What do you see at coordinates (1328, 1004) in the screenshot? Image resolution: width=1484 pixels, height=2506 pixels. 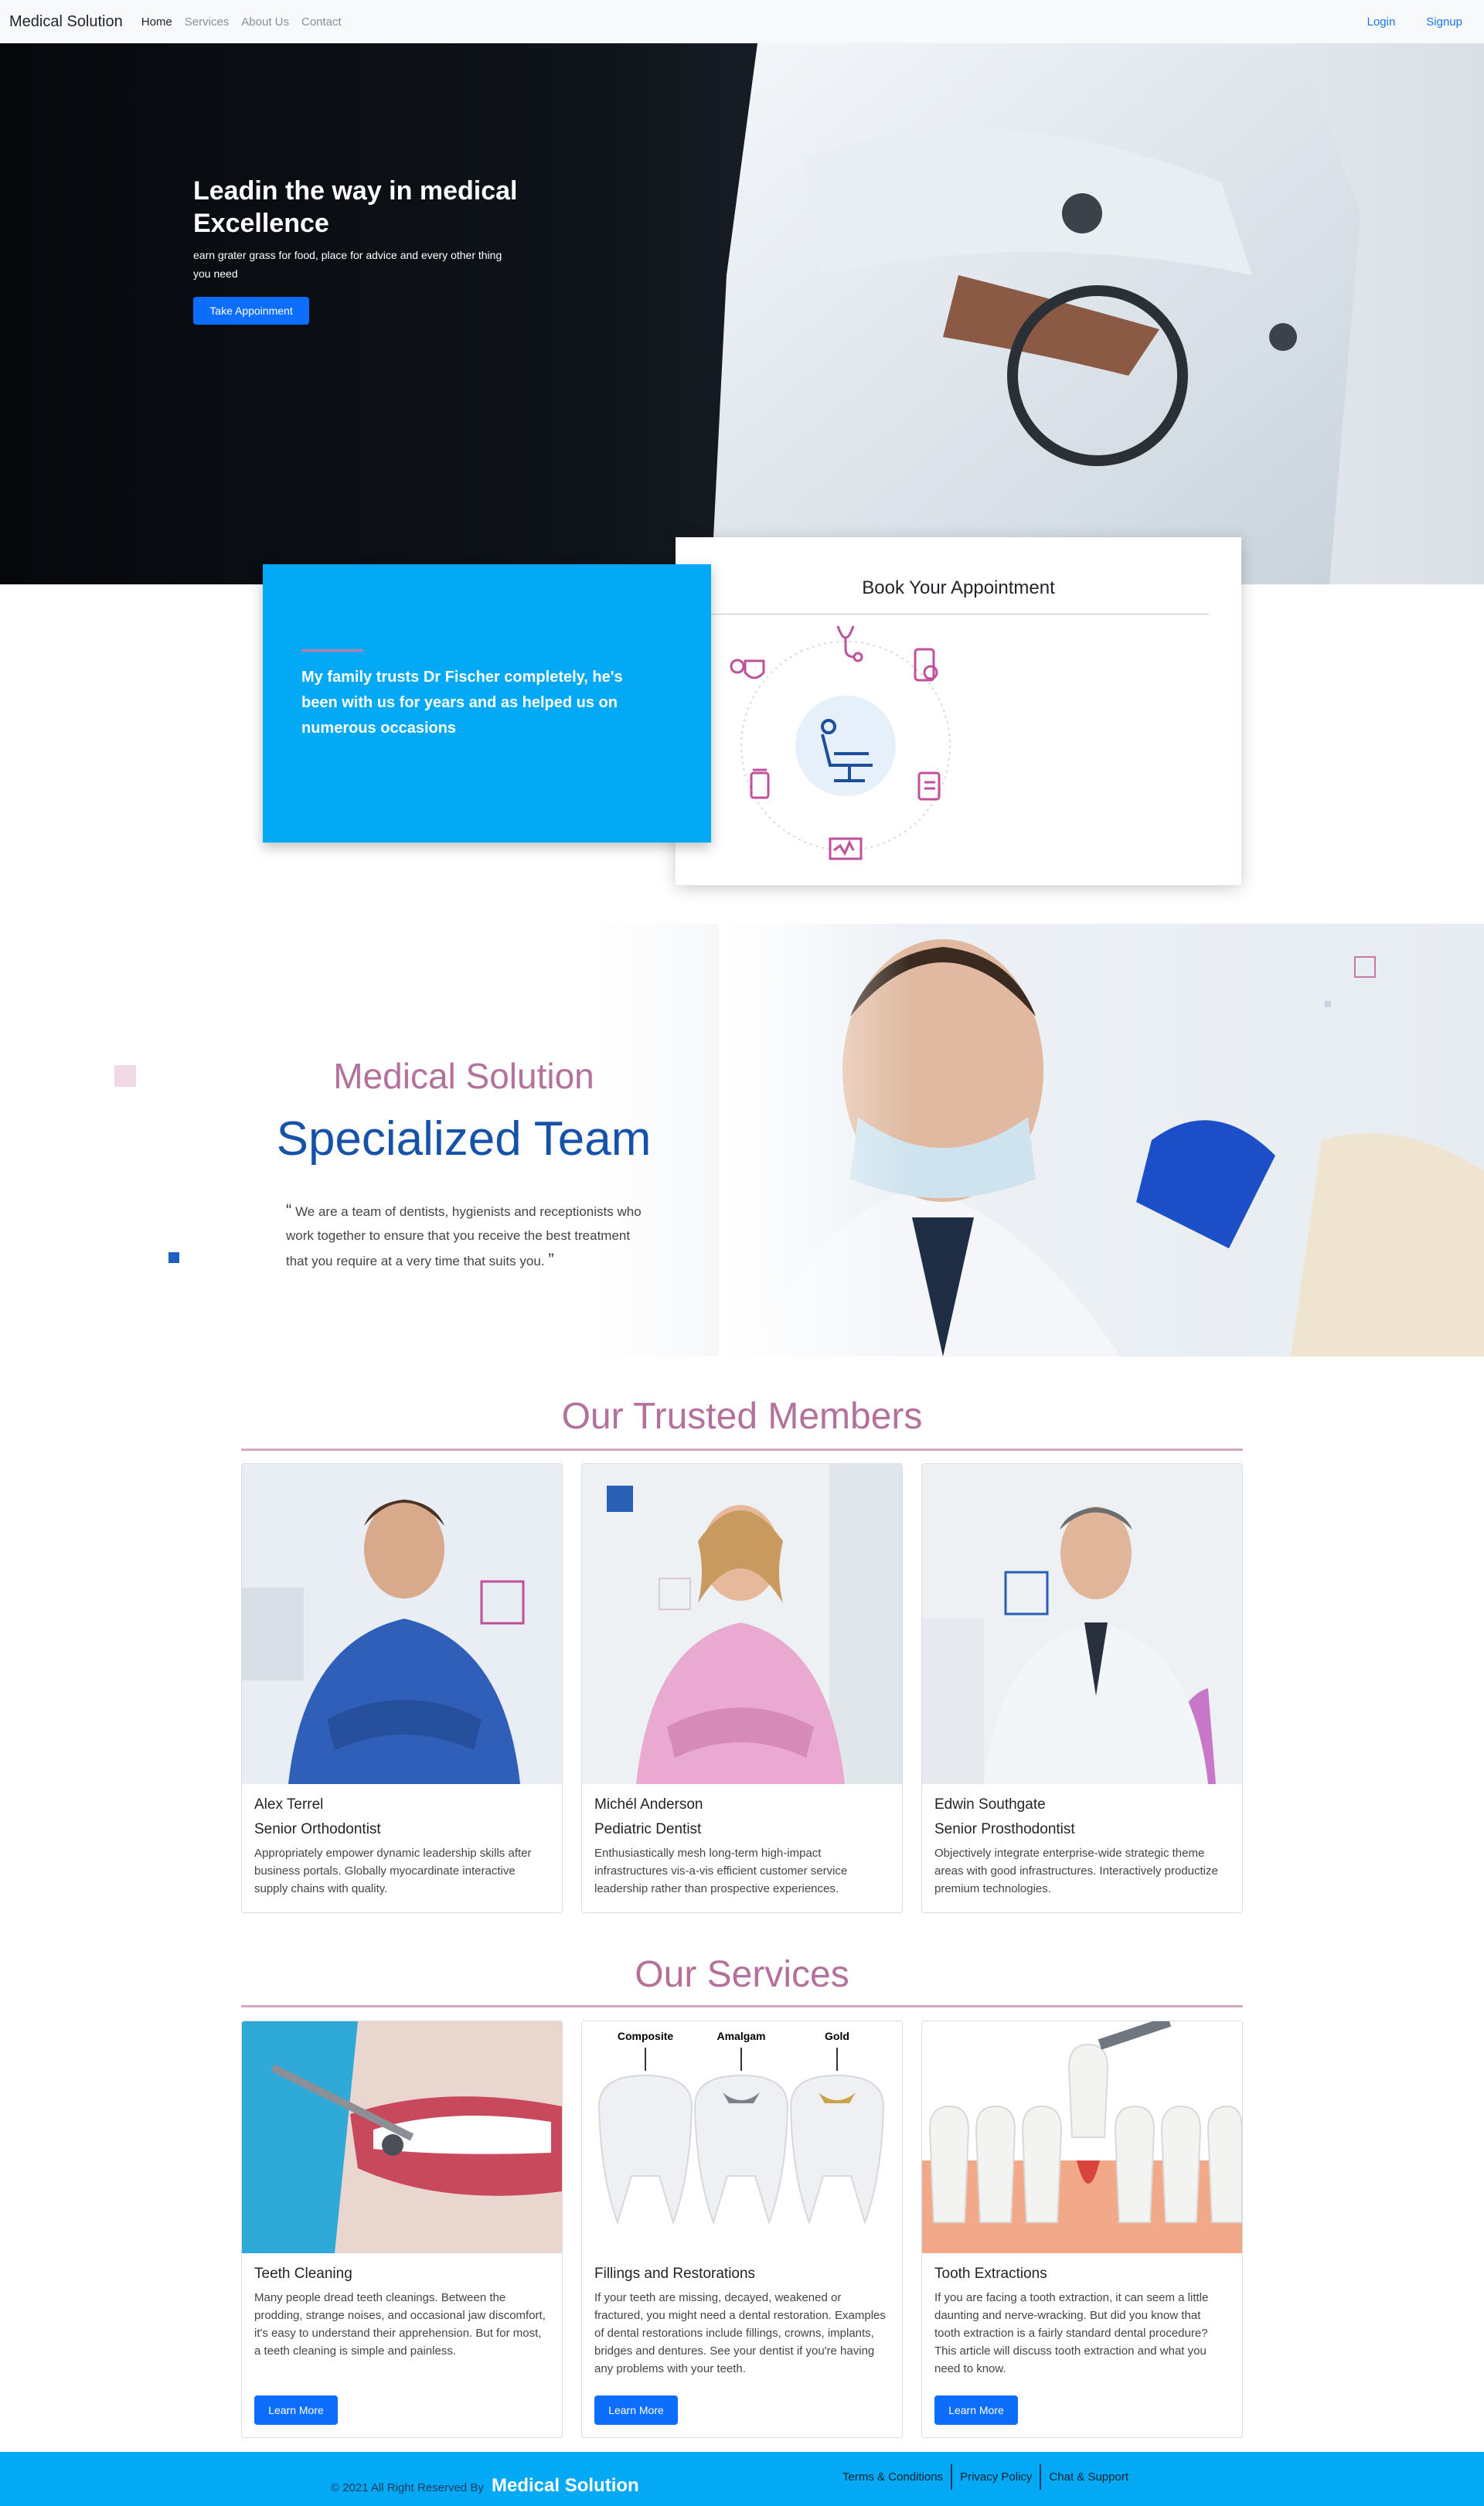 I see `deco-square-small` at bounding box center [1328, 1004].